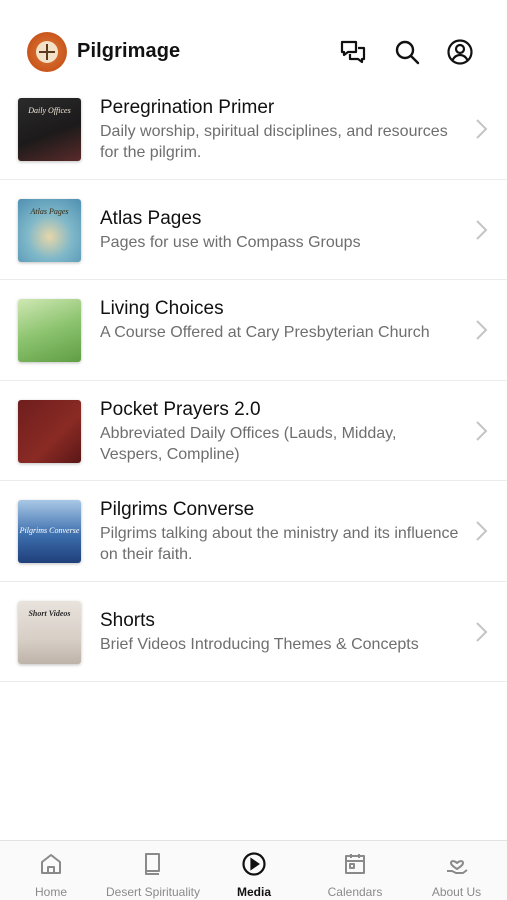 The width and height of the screenshot is (507, 900). Describe the element at coordinates (353, 52) in the screenshot. I see `chat-icon` at that location.